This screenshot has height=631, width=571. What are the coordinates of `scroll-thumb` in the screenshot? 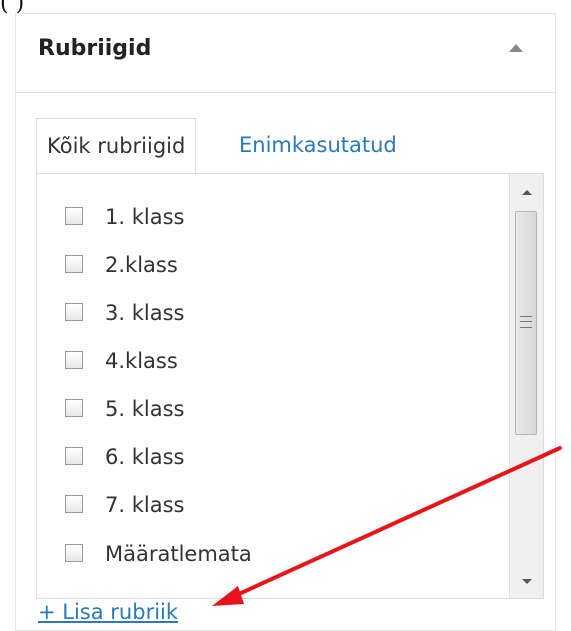 It's located at (526, 323).